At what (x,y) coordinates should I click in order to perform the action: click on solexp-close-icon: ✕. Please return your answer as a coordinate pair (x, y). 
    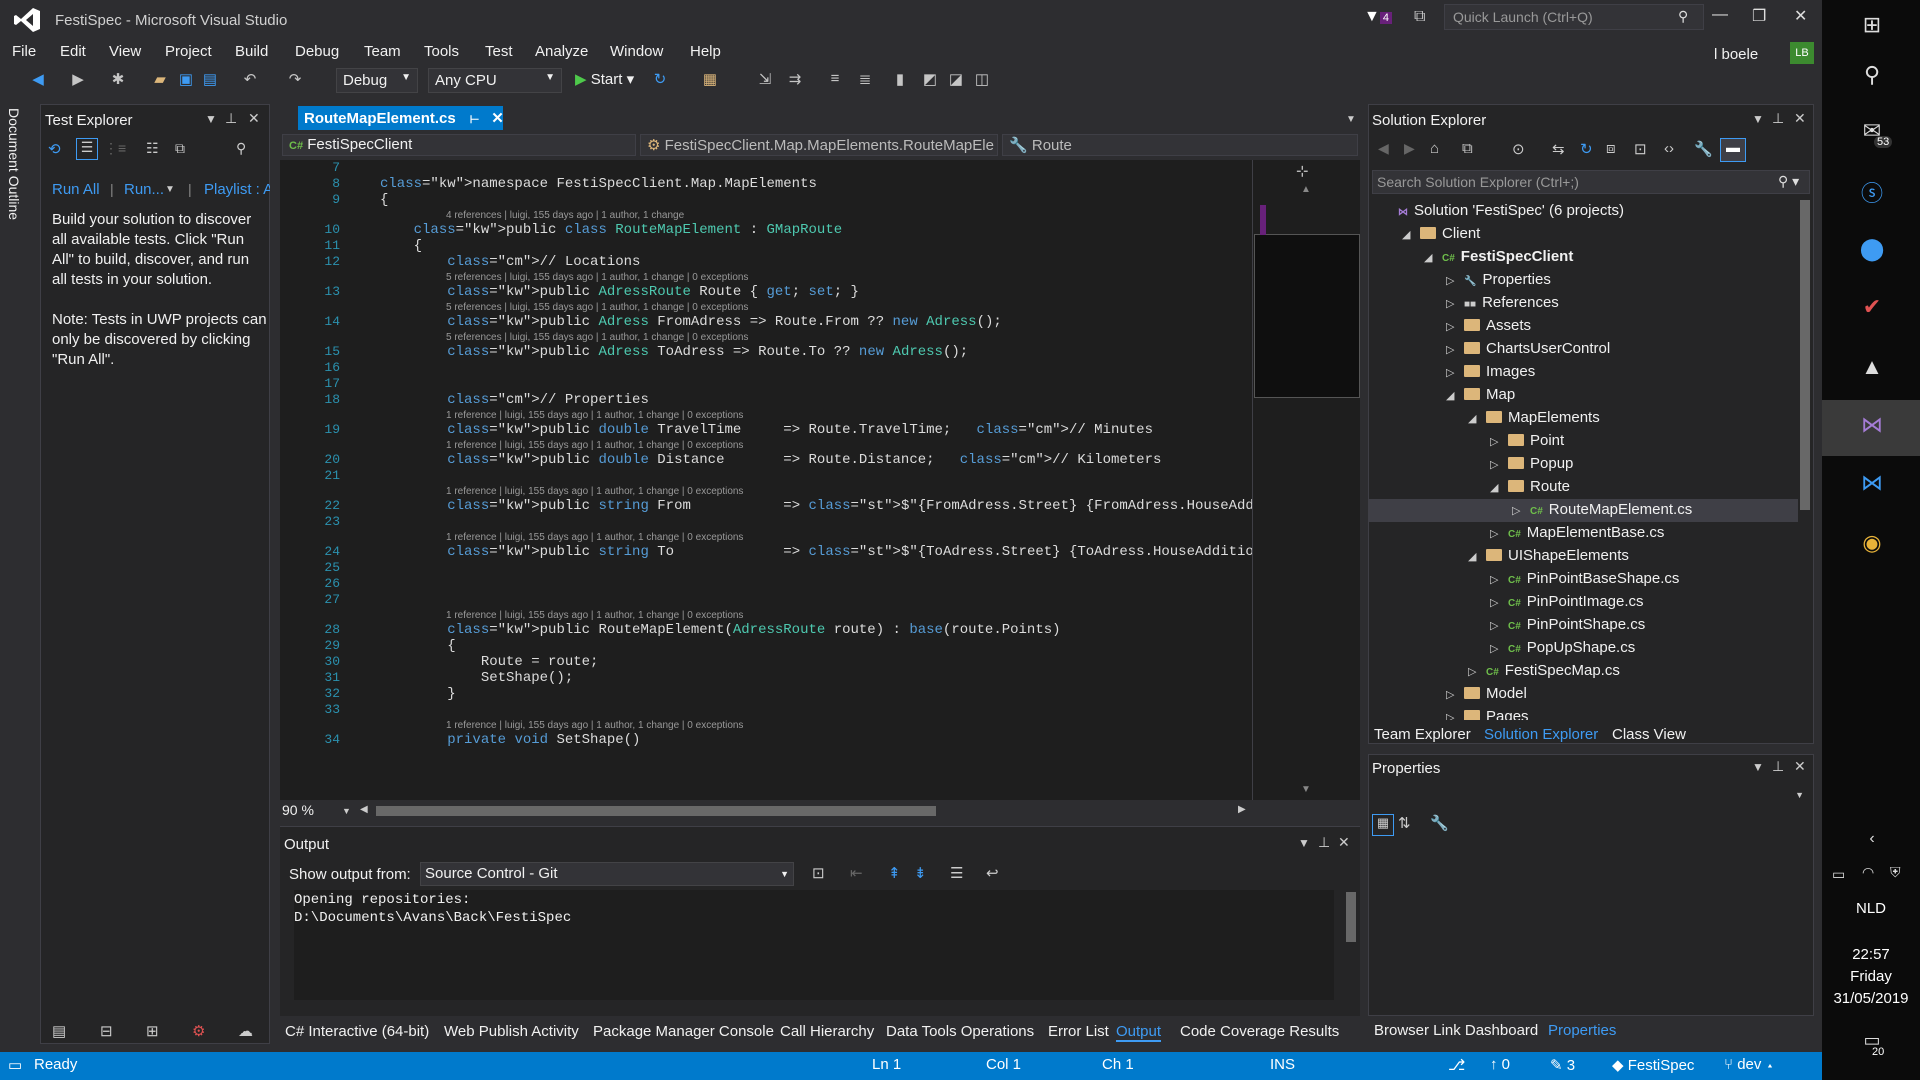
    Looking at the image, I should click on (1800, 118).